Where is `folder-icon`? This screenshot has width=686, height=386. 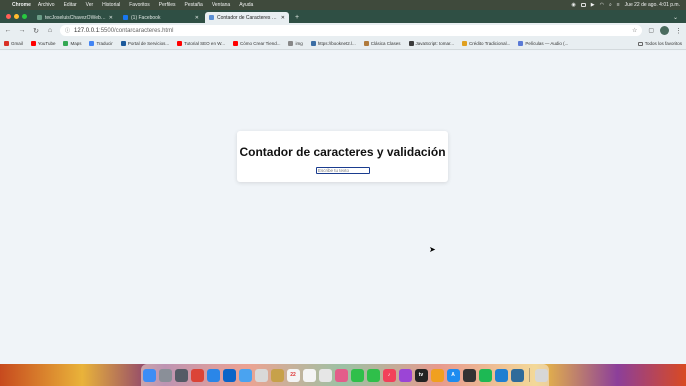
folder-icon is located at coordinates (640, 43).